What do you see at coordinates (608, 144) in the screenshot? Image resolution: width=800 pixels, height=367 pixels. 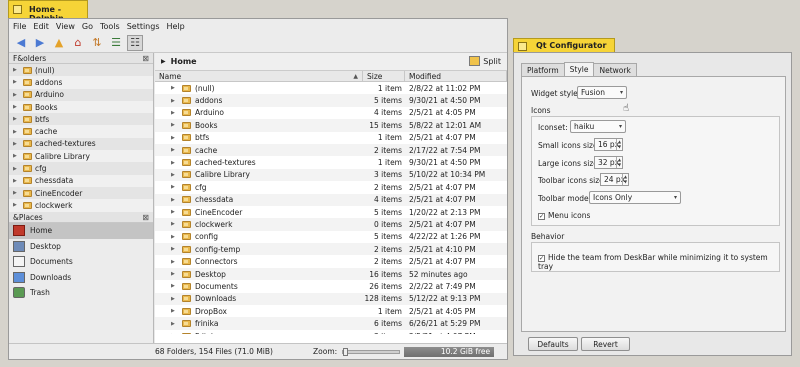 I see `small-icons-spinbox: 16 px ▲ ▼` at bounding box center [608, 144].